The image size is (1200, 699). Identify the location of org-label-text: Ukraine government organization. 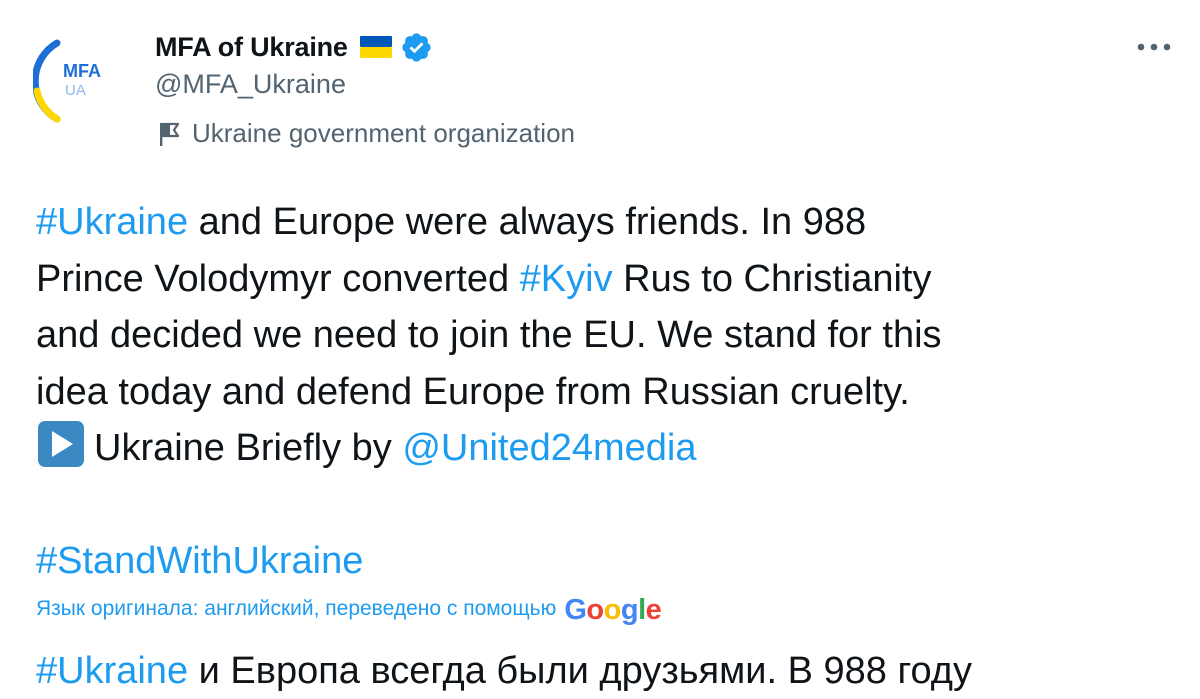
(383, 133).